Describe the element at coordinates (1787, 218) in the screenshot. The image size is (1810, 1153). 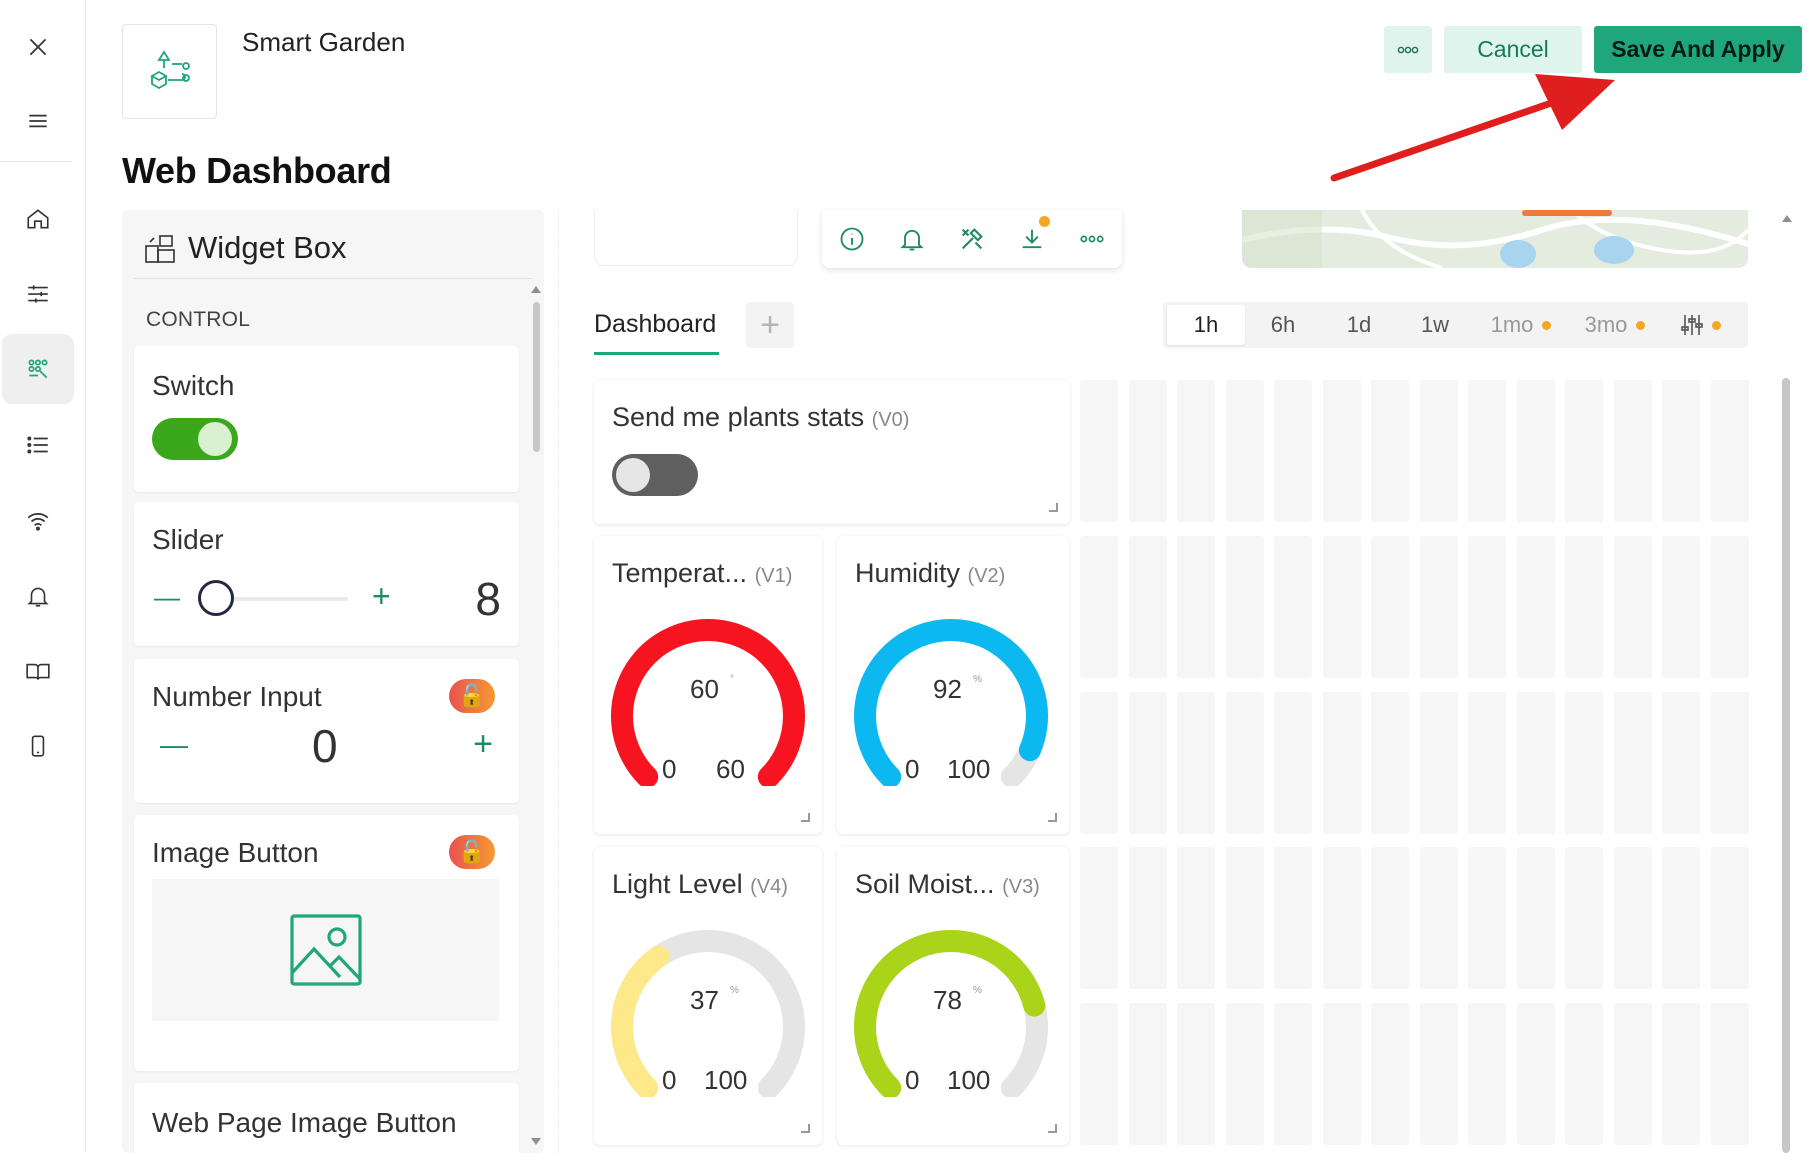
I see `canvas-scroll-up-arrow` at that location.